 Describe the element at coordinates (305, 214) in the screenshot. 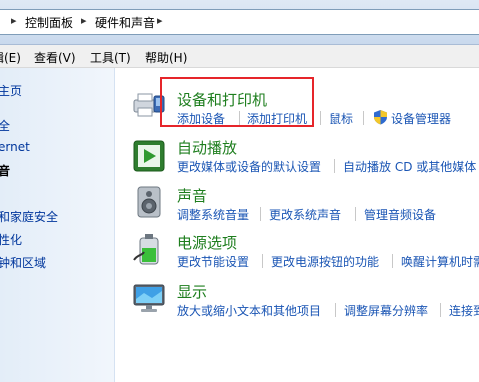

I see `link-change-system-sounds: 更改系统声音` at that location.